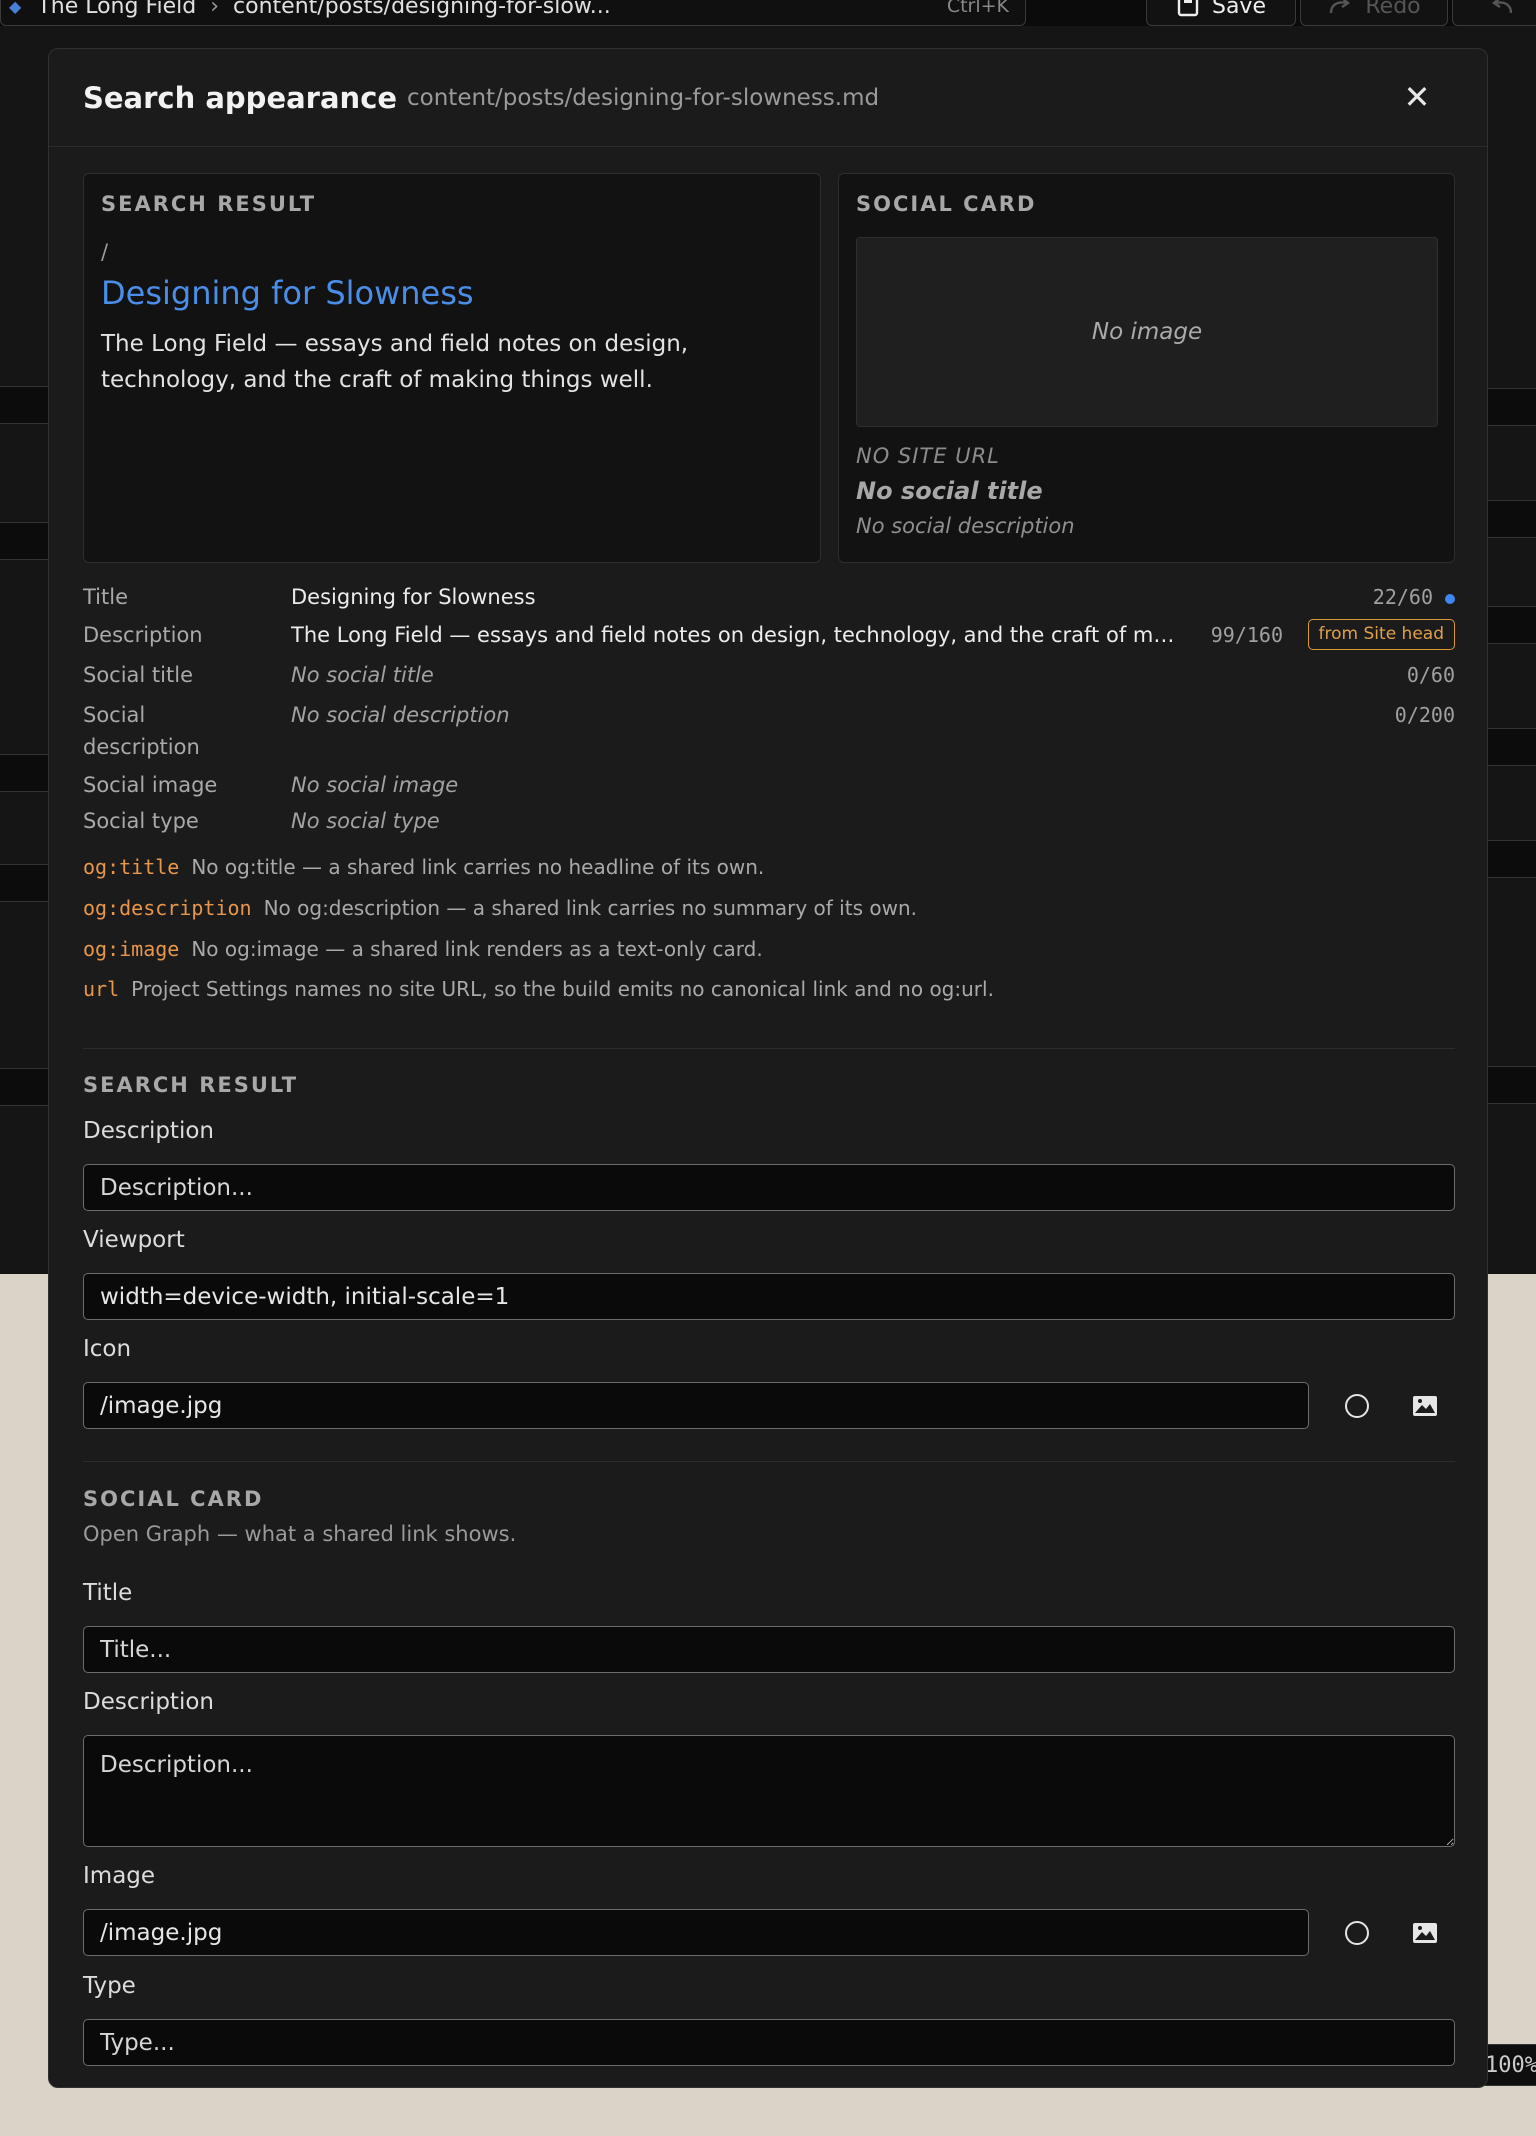  I want to click on meta-count: 0/200, so click(1424, 715).